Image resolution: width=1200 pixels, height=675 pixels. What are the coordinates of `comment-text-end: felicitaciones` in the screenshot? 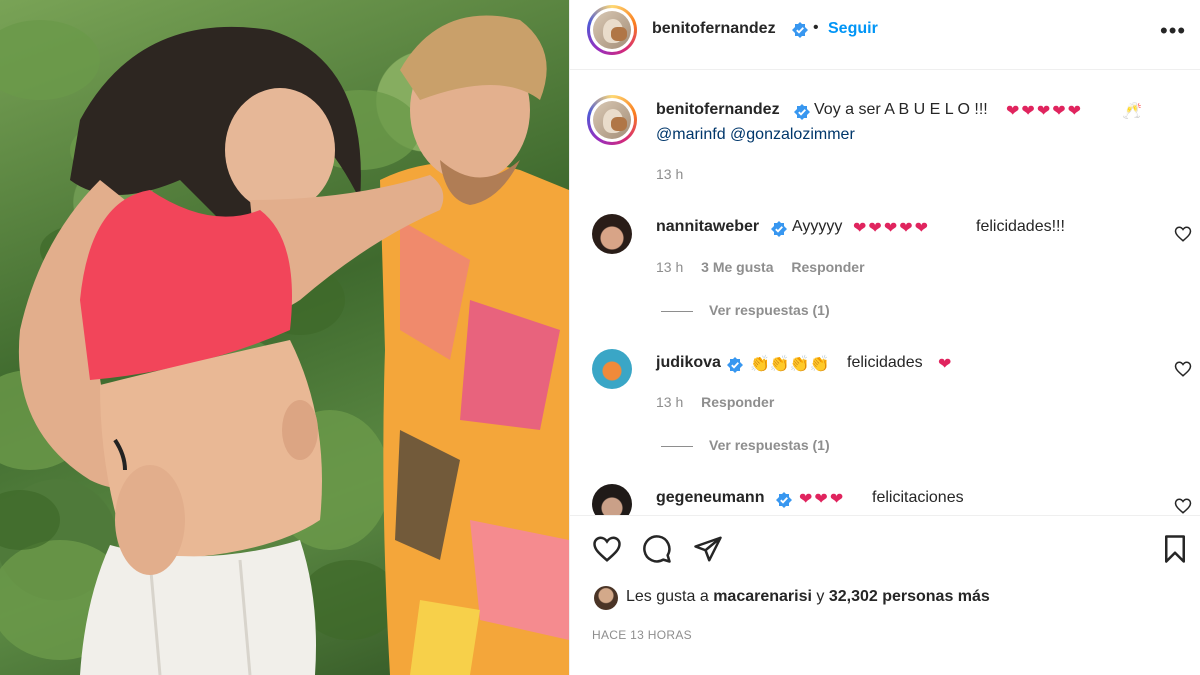 It's located at (918, 497).